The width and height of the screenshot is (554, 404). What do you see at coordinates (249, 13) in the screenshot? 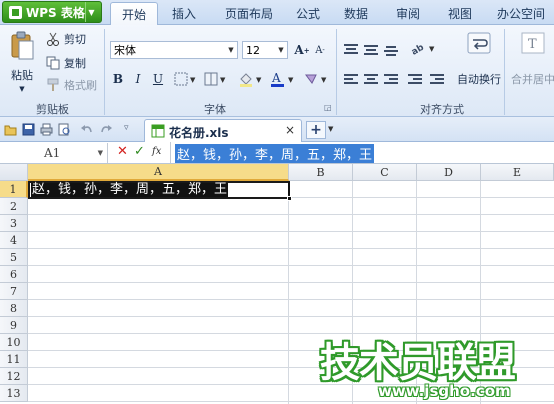
I see `tab-page-layout: 页面布局` at bounding box center [249, 13].